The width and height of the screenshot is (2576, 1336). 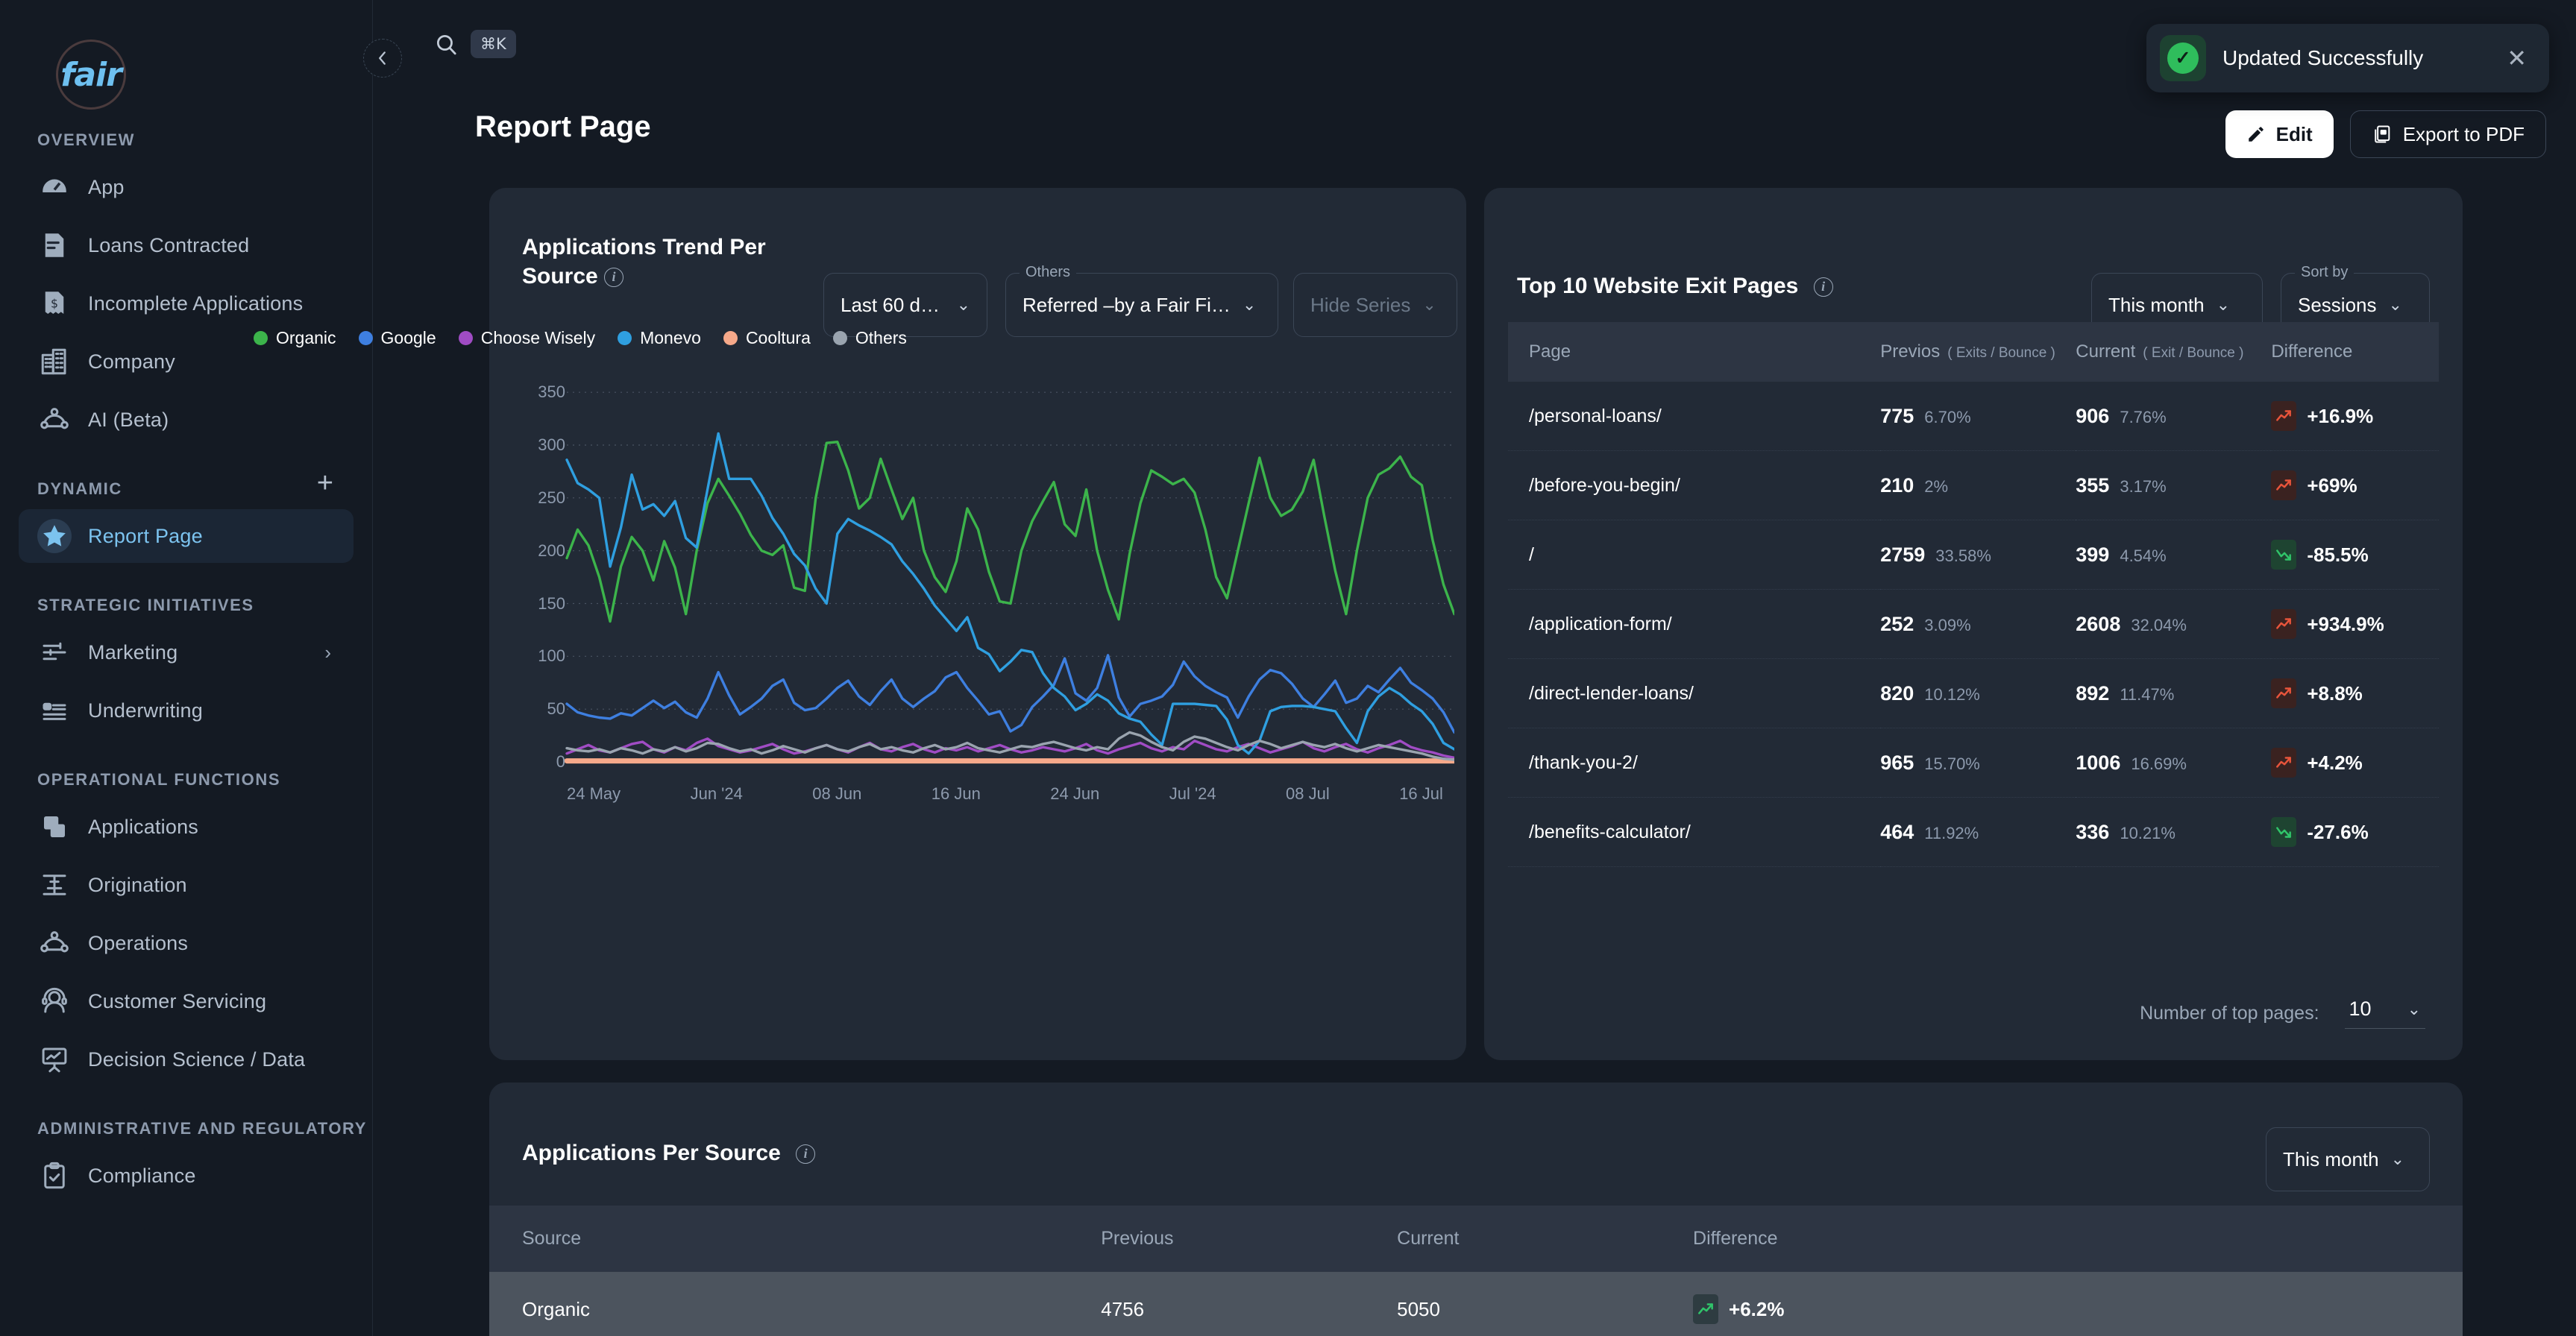 I want to click on add-dynamic-page-button: +, so click(x=325, y=483).